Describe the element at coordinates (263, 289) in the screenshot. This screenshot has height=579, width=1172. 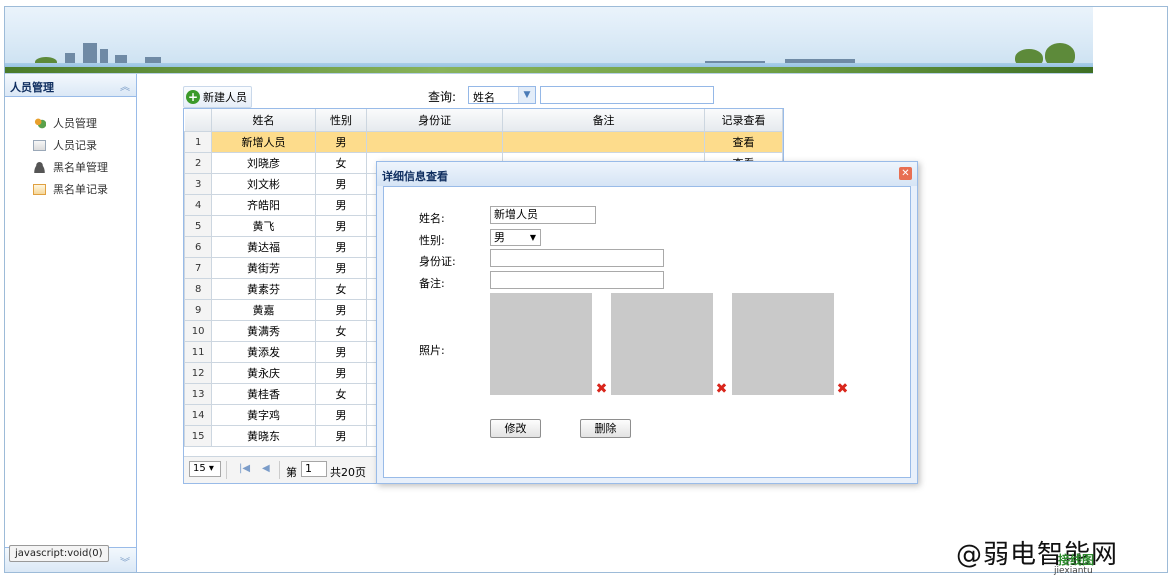
I see `name-cell: 黄素芬` at that location.